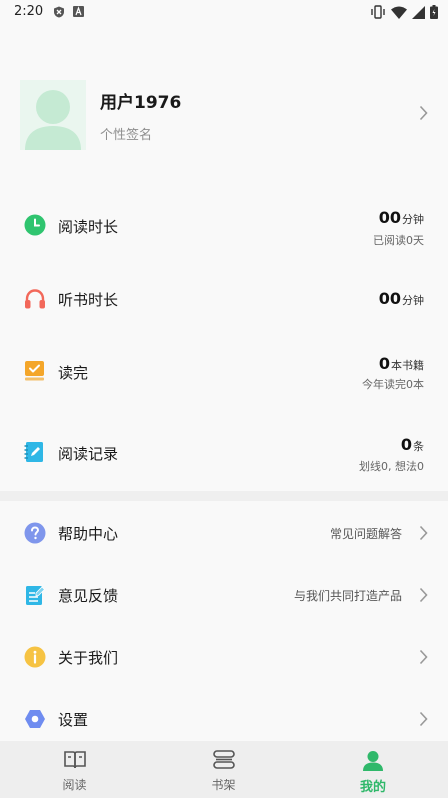 Image resolution: width=448 pixels, height=798 pixels. Describe the element at coordinates (224, 719) in the screenshot. I see `menu-settings: 设置` at that location.